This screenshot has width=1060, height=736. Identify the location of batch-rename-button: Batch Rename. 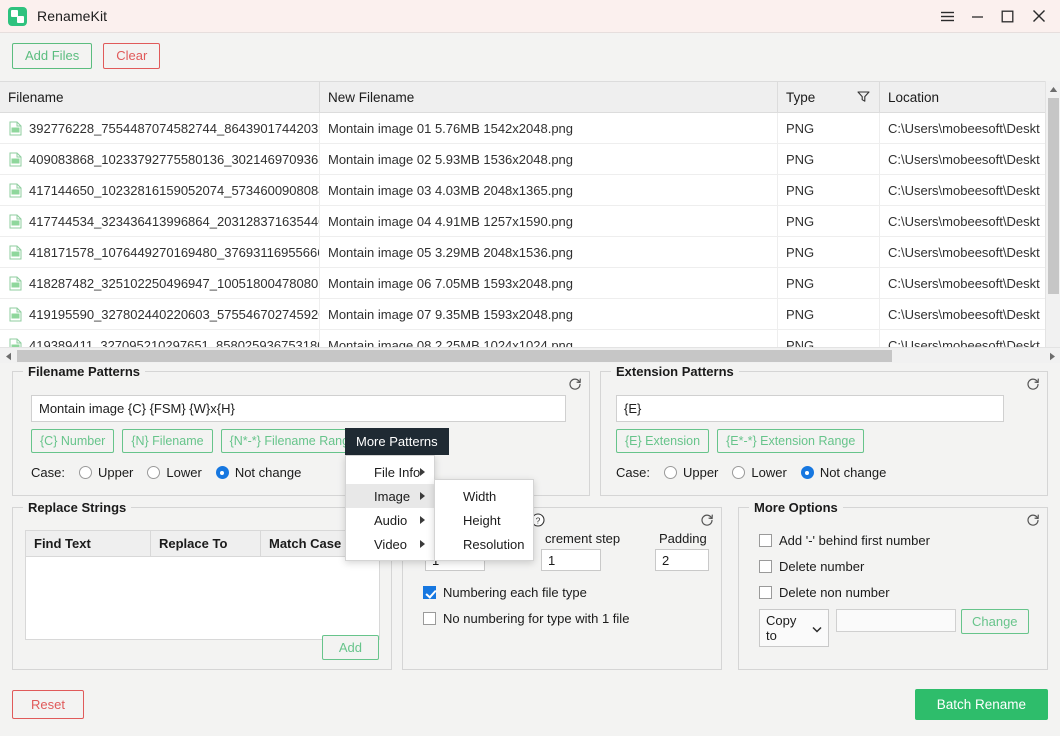
(981, 704).